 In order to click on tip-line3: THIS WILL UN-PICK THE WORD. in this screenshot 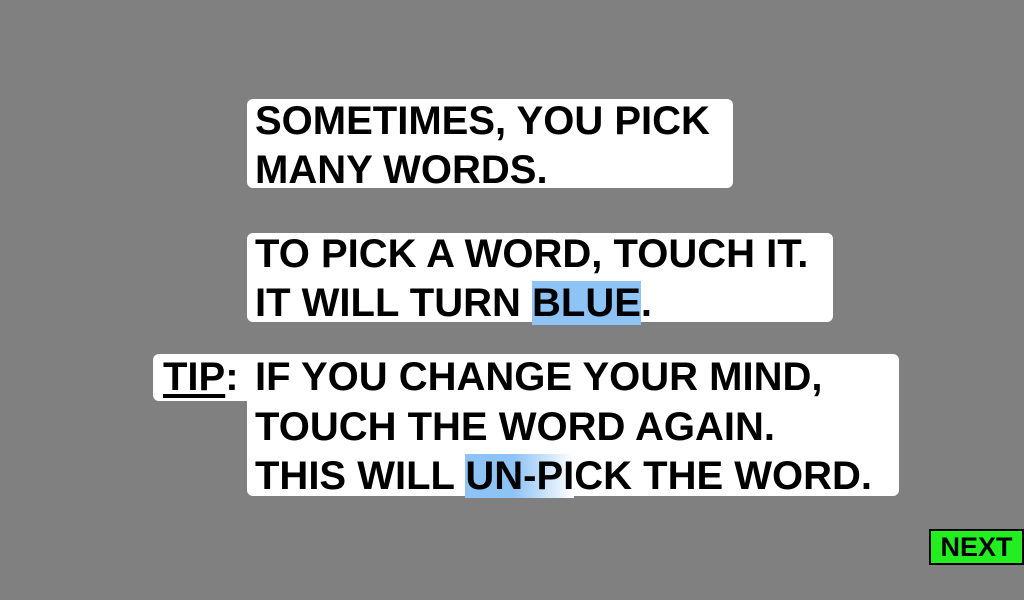, I will do `click(564, 476)`.